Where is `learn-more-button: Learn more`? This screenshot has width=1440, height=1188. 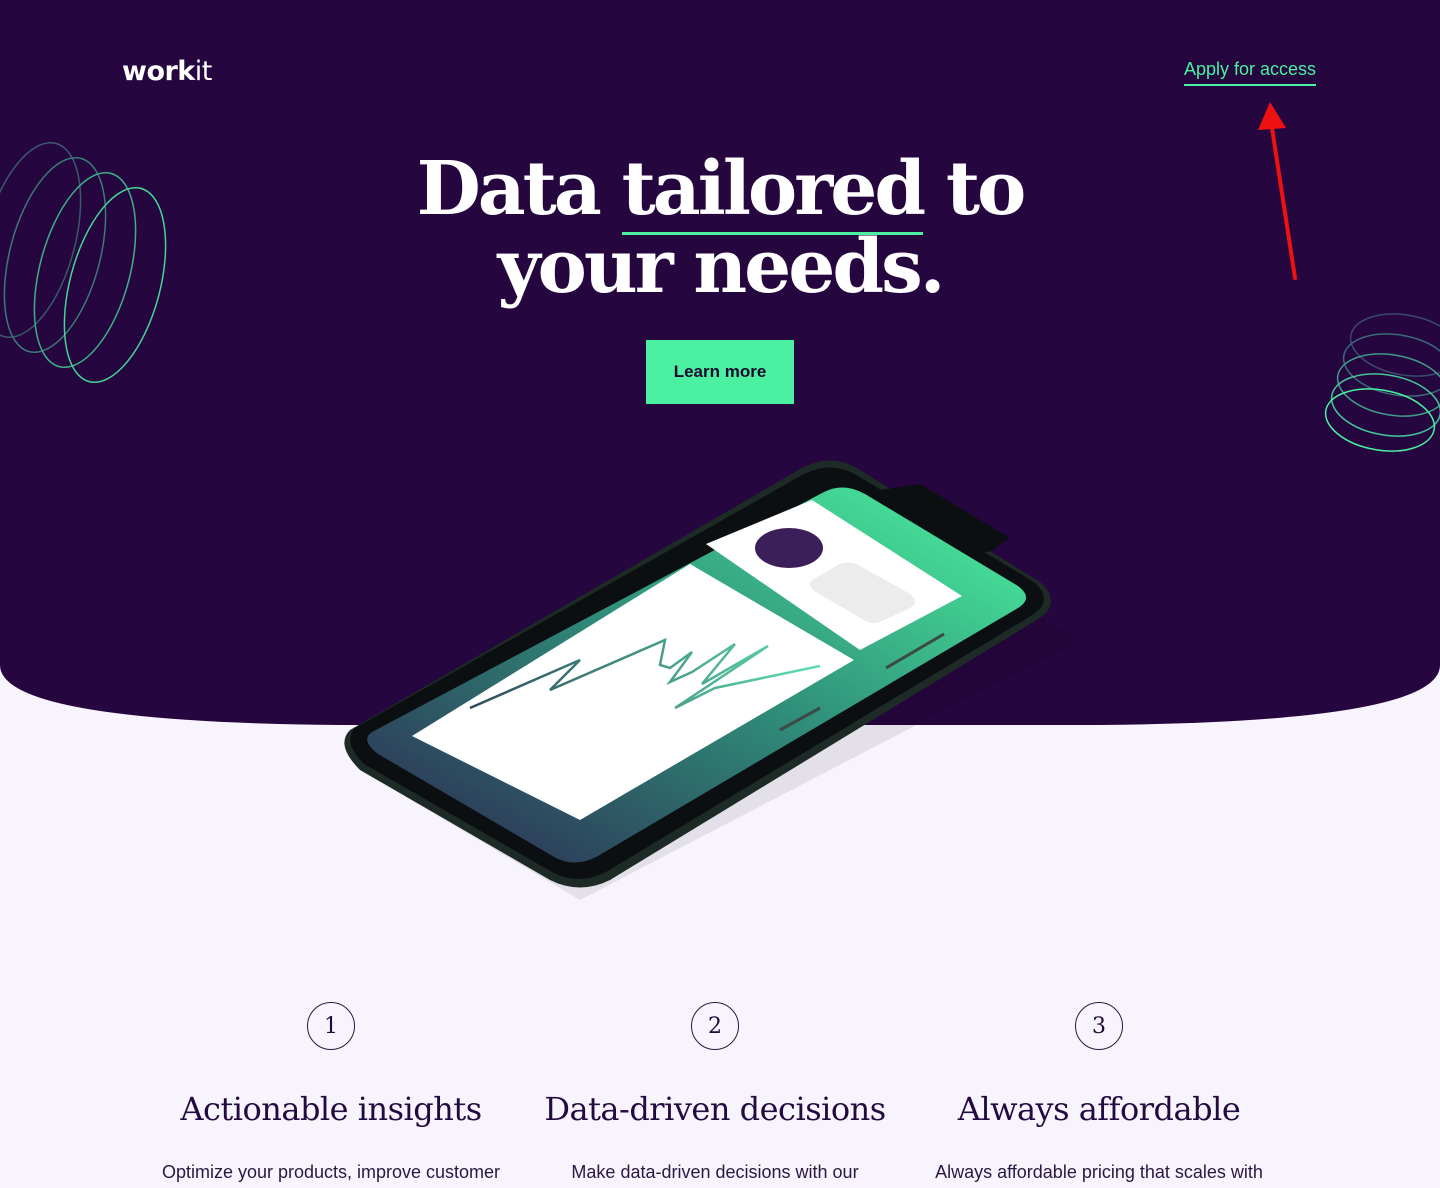
learn-more-button: Learn more is located at coordinates (720, 372).